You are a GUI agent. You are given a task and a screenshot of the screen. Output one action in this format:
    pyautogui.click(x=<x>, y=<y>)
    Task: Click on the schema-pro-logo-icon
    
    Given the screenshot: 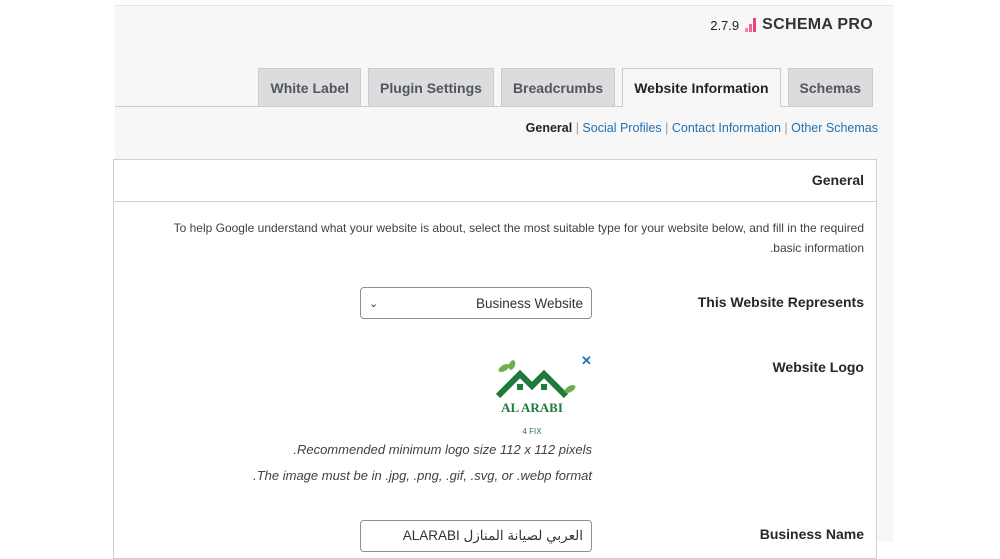 What is the action you would take?
    pyautogui.click(x=751, y=25)
    